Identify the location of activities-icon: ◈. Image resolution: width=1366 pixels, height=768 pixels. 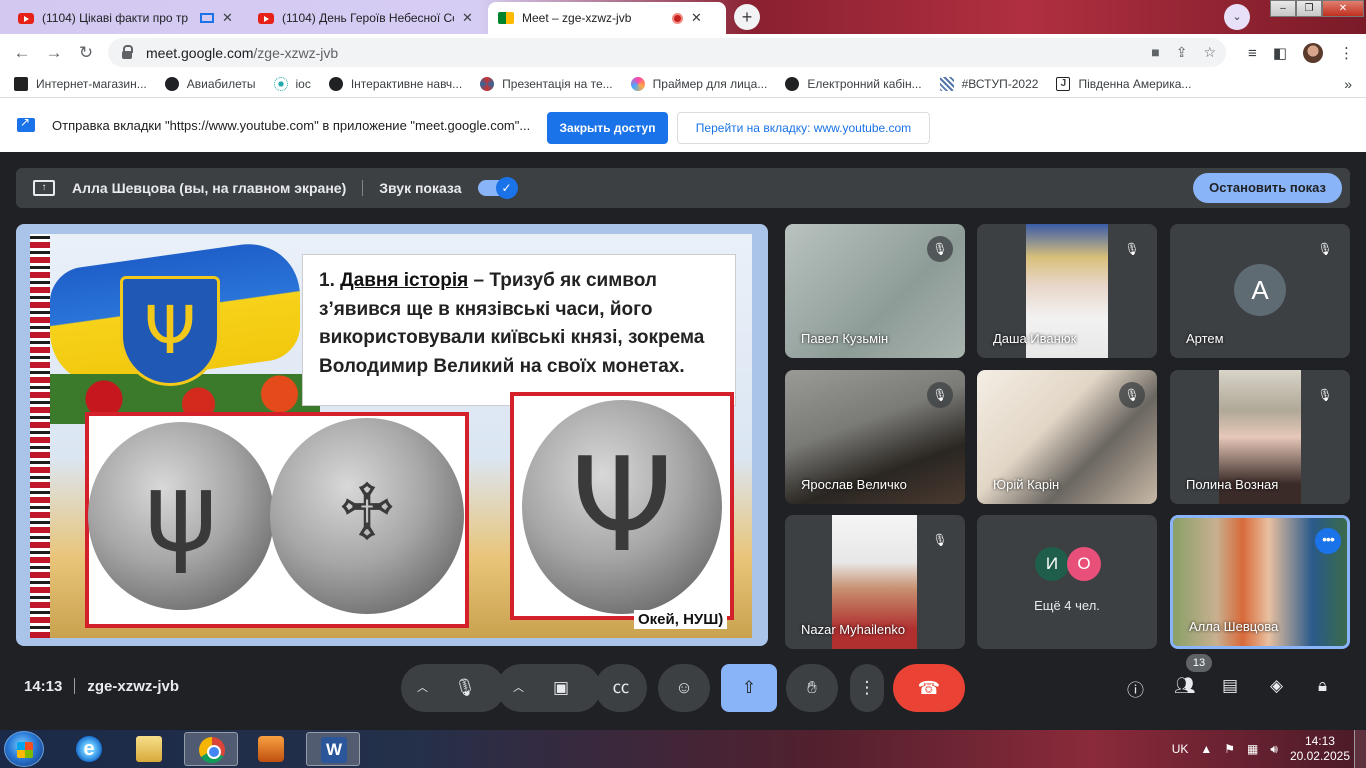
(1276, 686).